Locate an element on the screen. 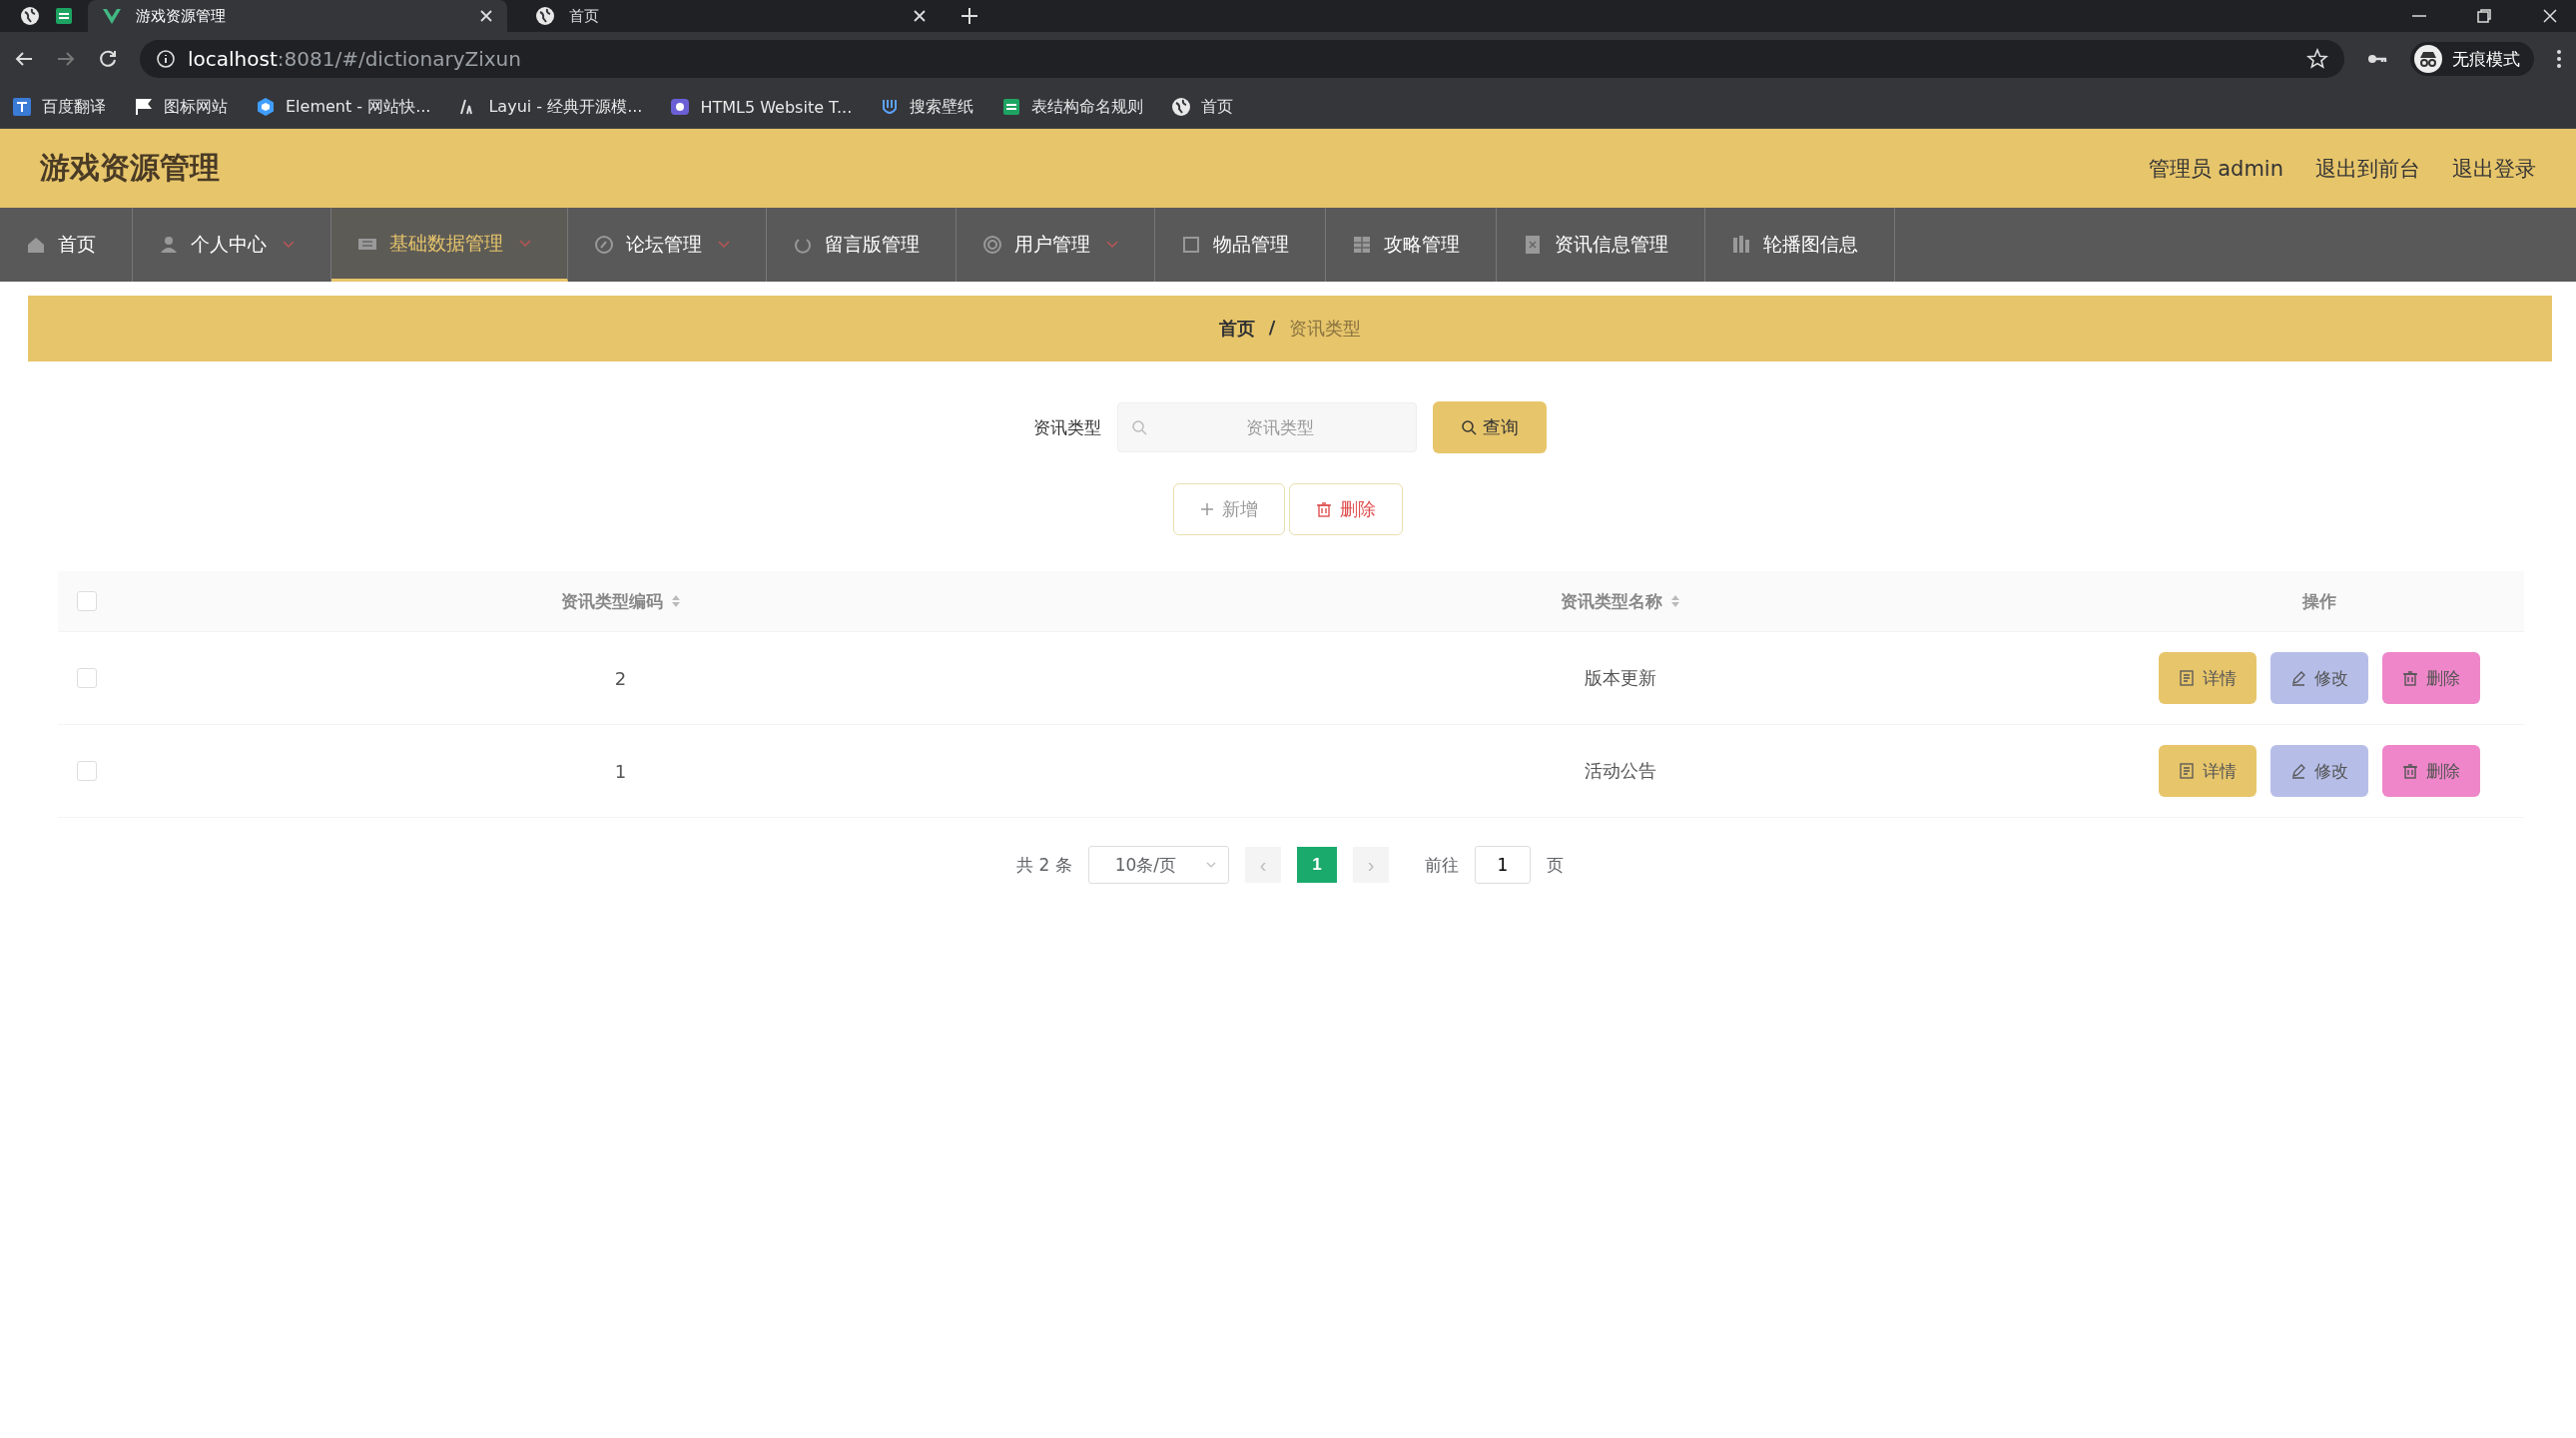  column-header: 操作 is located at coordinates (2319, 601).